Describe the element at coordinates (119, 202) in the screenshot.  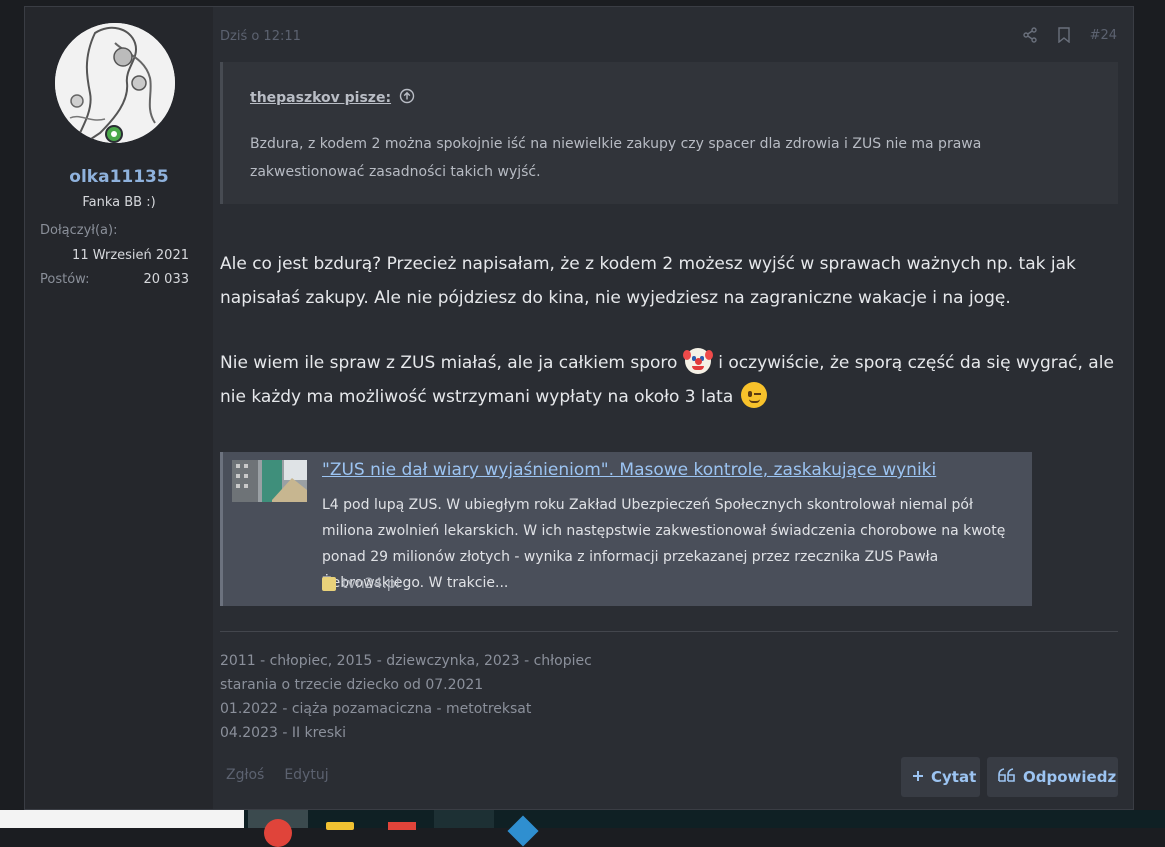
I see `user-title: Fanka BB :)` at that location.